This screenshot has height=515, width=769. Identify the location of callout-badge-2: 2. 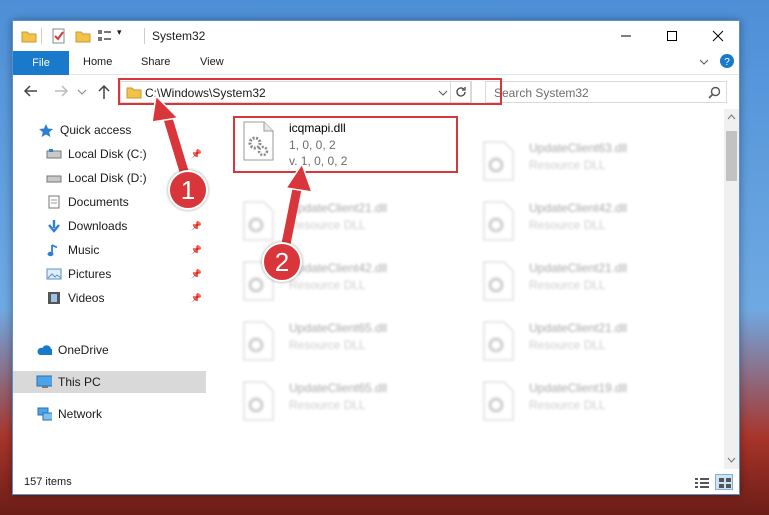
(282, 262).